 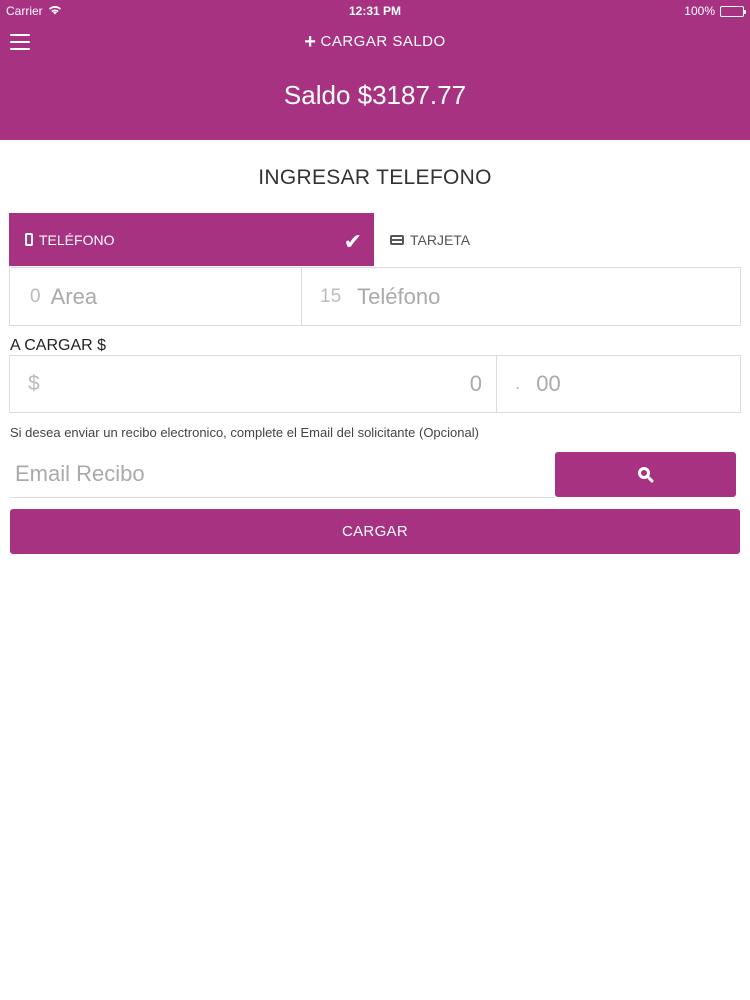 I want to click on area-input: 0 Area, so click(x=155, y=296).